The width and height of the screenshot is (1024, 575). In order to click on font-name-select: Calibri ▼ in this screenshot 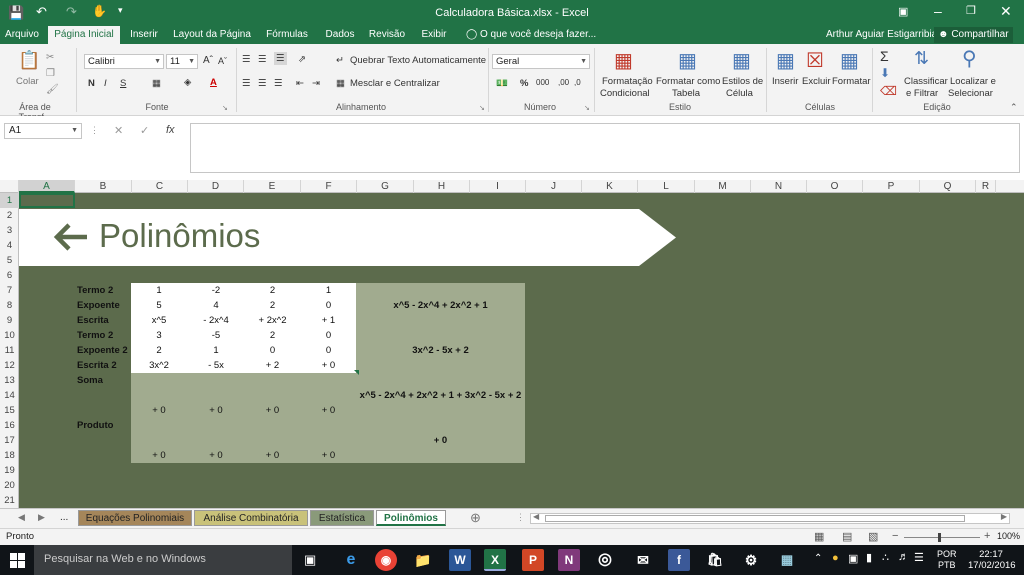, I will do `click(124, 61)`.